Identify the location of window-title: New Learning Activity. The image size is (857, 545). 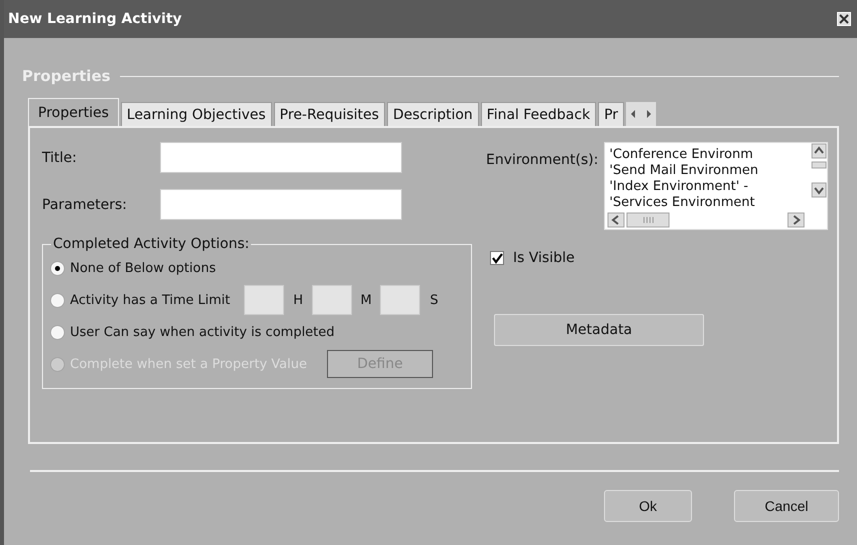
(95, 19).